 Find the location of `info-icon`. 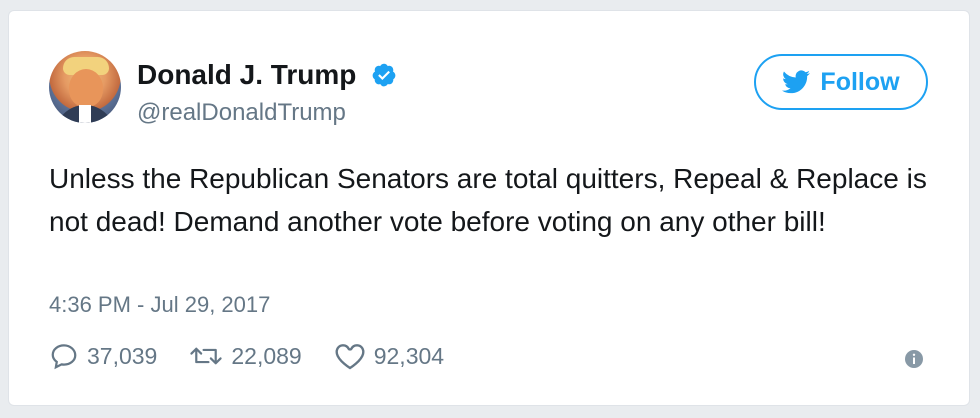

info-icon is located at coordinates (914, 359).